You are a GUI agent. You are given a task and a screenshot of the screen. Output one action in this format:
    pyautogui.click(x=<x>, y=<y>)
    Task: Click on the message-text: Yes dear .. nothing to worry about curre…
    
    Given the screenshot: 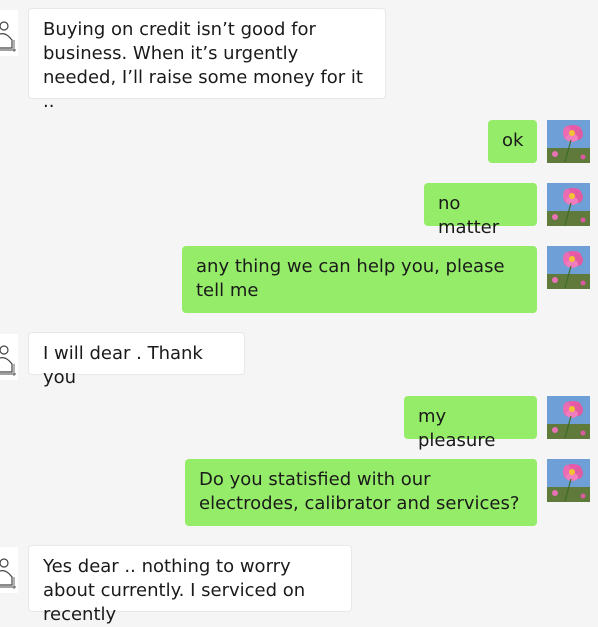 What is the action you would take?
    pyautogui.click(x=174, y=590)
    